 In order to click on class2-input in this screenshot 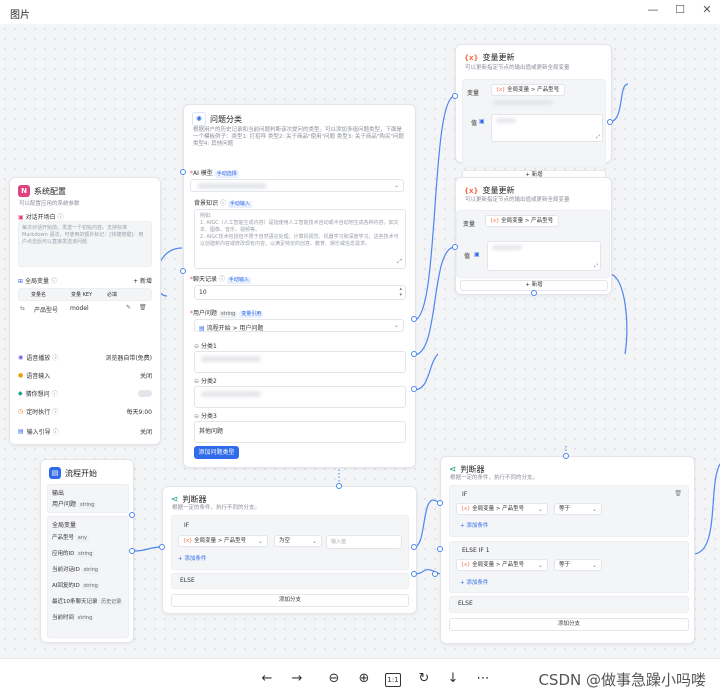, I will do `click(300, 397)`.